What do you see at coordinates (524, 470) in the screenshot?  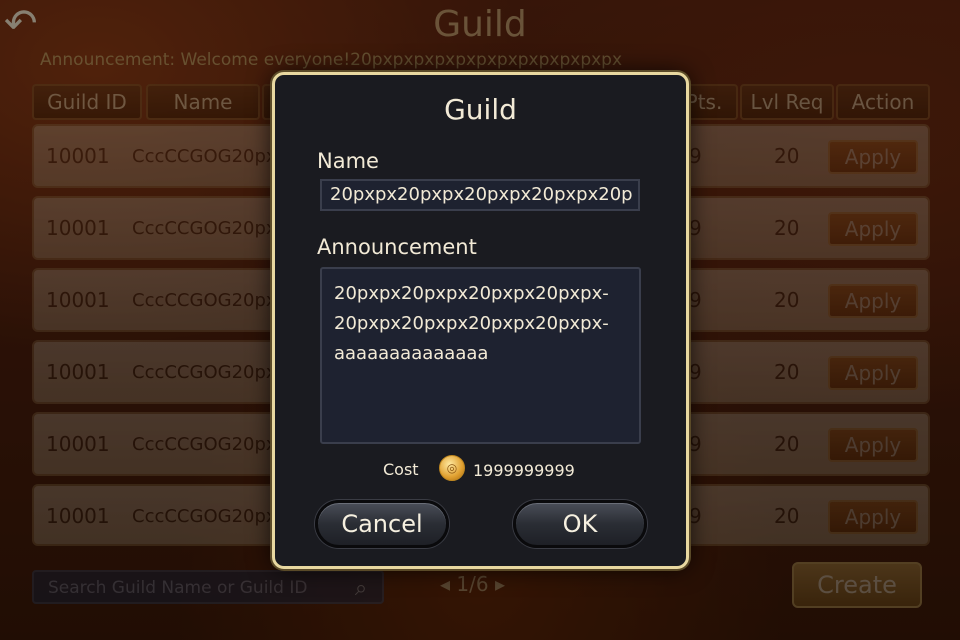 I see `cost-value: 1999999999` at bounding box center [524, 470].